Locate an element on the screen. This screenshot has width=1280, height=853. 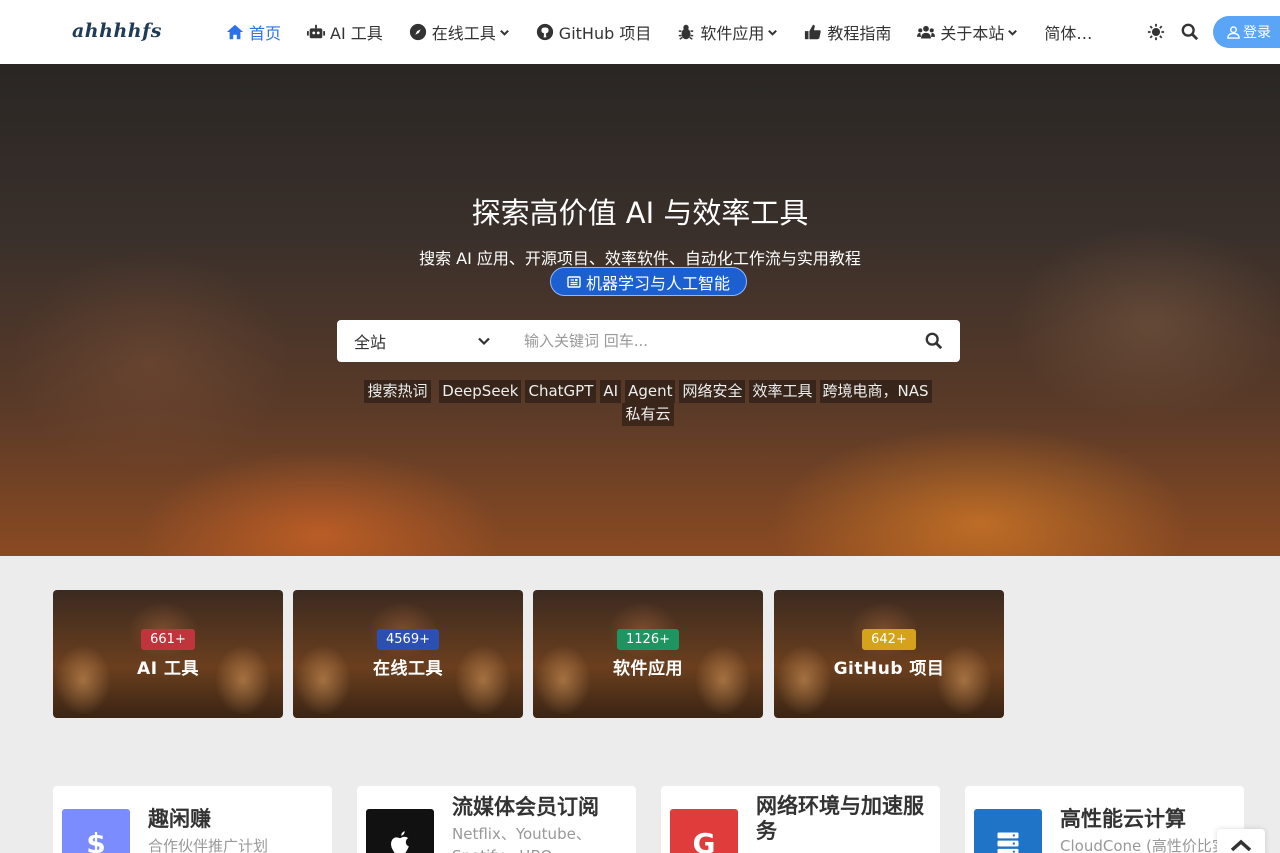
search-box: 全站 is located at coordinates (648, 341).